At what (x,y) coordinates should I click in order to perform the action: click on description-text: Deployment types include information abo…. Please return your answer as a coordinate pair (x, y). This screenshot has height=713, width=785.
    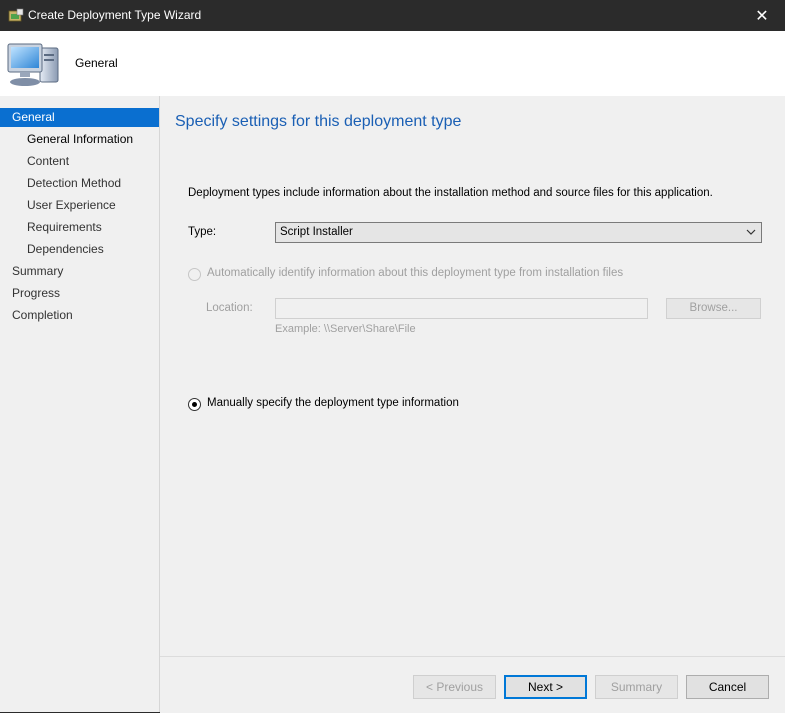
    Looking at the image, I should click on (450, 193).